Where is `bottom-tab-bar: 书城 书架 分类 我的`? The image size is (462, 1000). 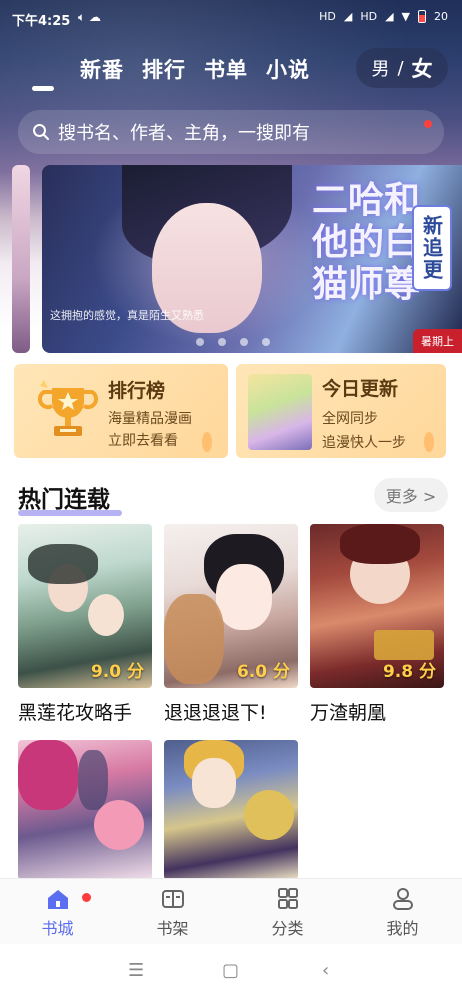 bottom-tab-bar: 书城 书架 分类 我的 is located at coordinates (231, 911).